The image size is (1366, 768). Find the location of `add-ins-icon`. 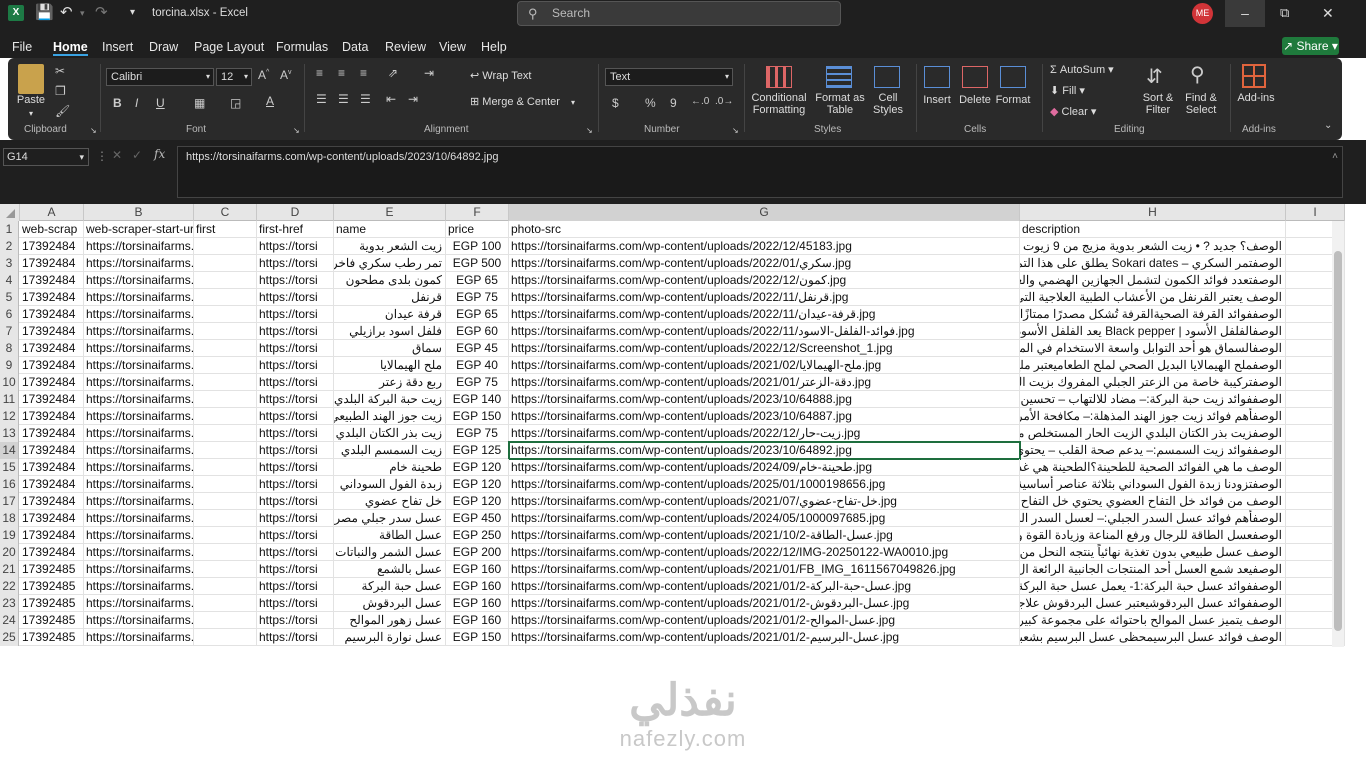

add-ins-icon is located at coordinates (1254, 76).